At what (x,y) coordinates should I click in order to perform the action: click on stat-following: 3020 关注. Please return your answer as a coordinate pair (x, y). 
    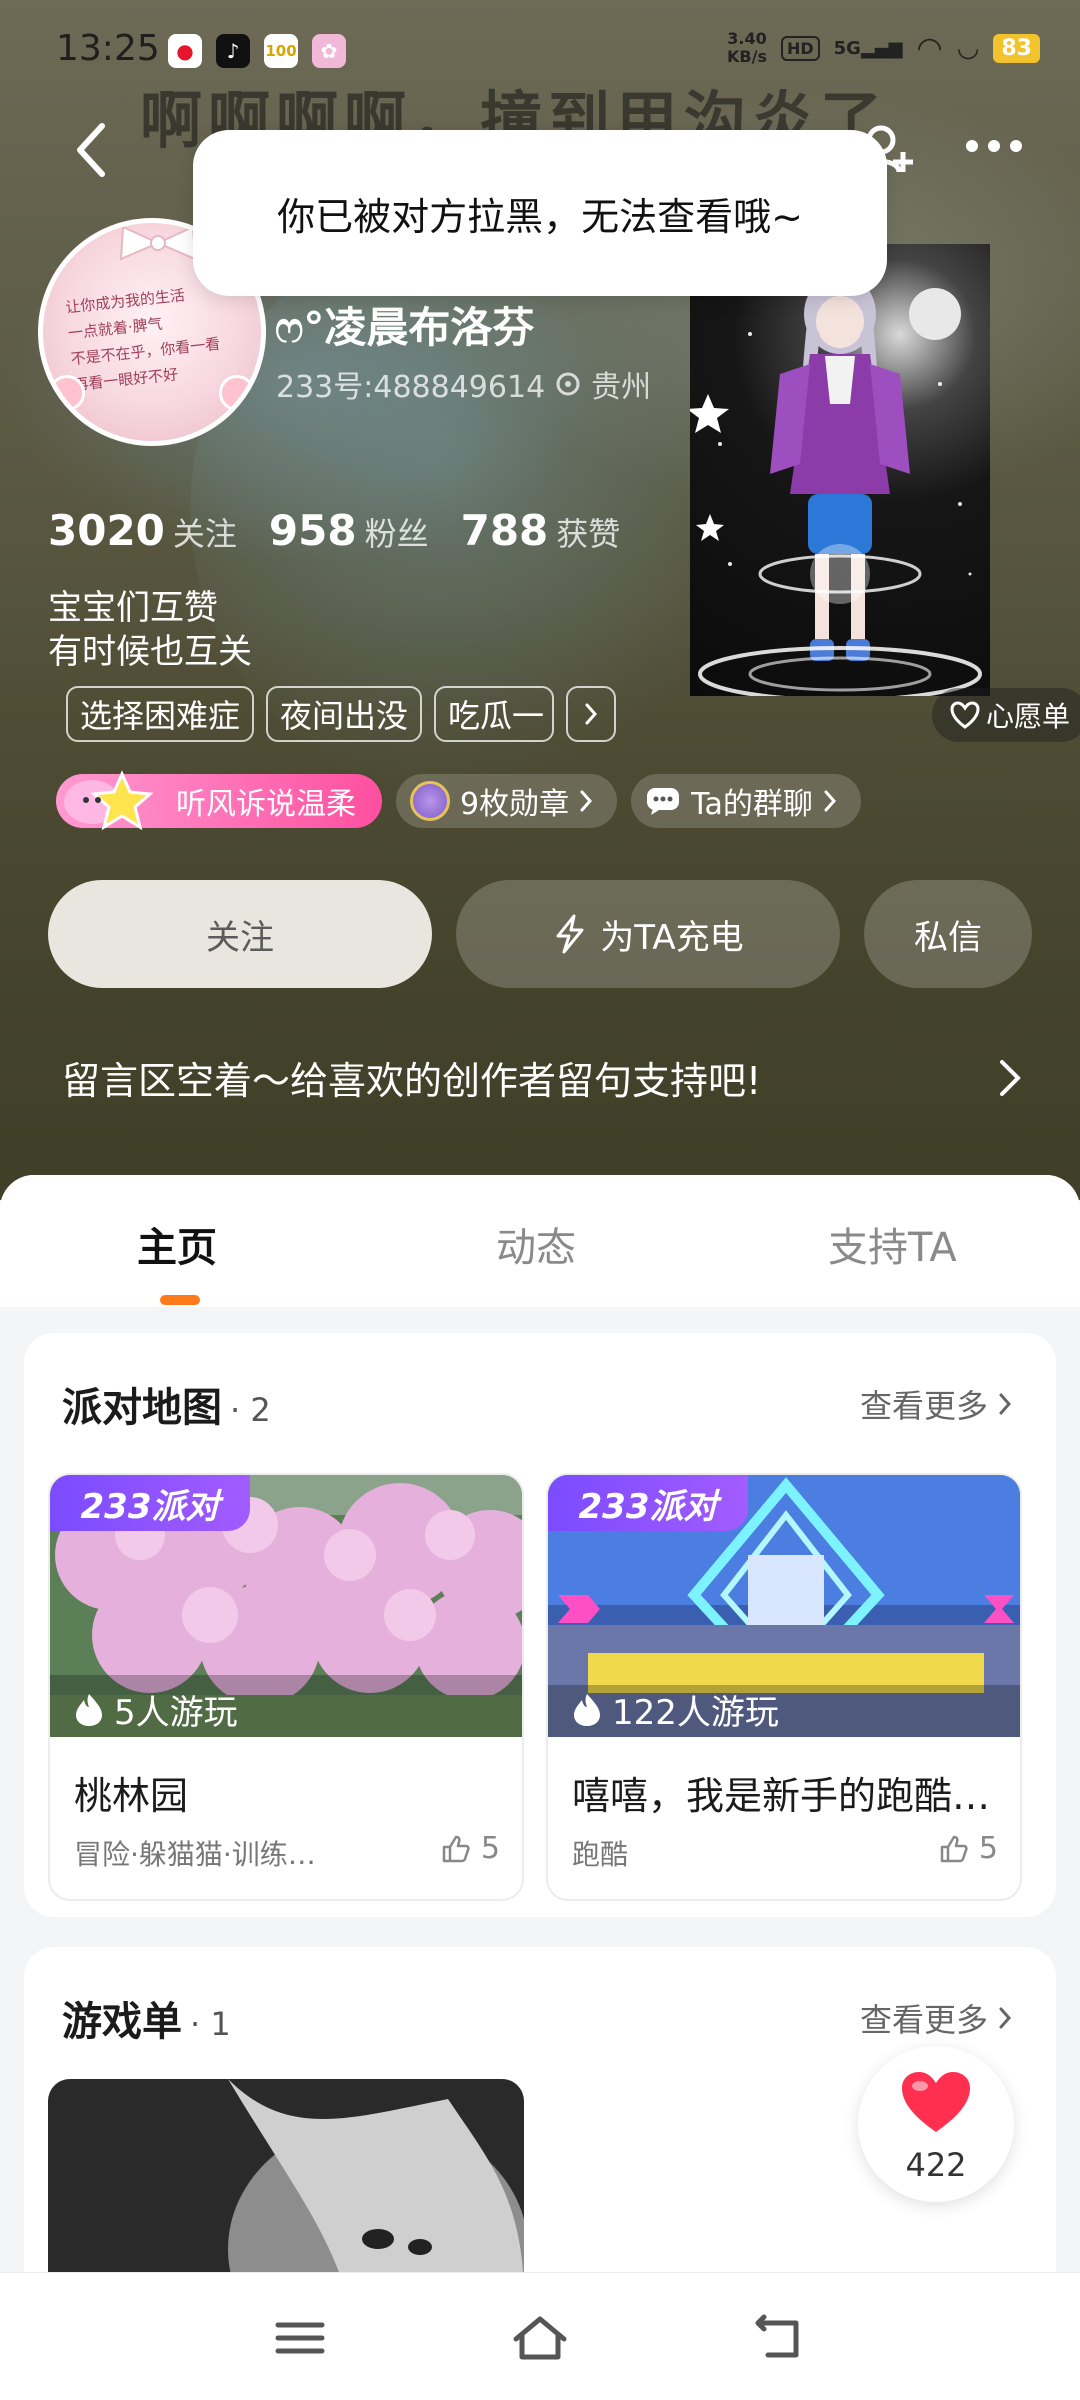
    Looking at the image, I should click on (142, 530).